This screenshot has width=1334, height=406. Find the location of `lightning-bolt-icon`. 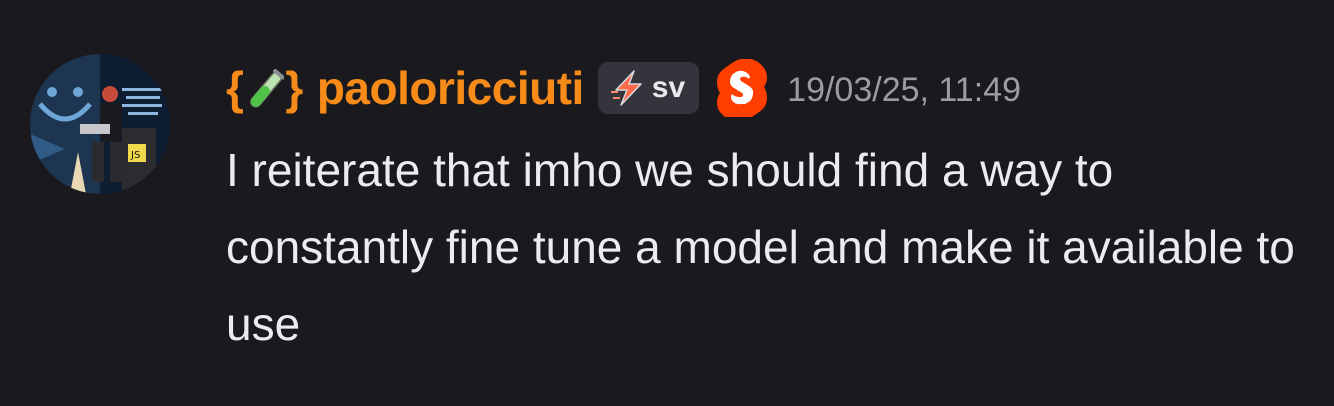

lightning-bolt-icon is located at coordinates (626, 88).